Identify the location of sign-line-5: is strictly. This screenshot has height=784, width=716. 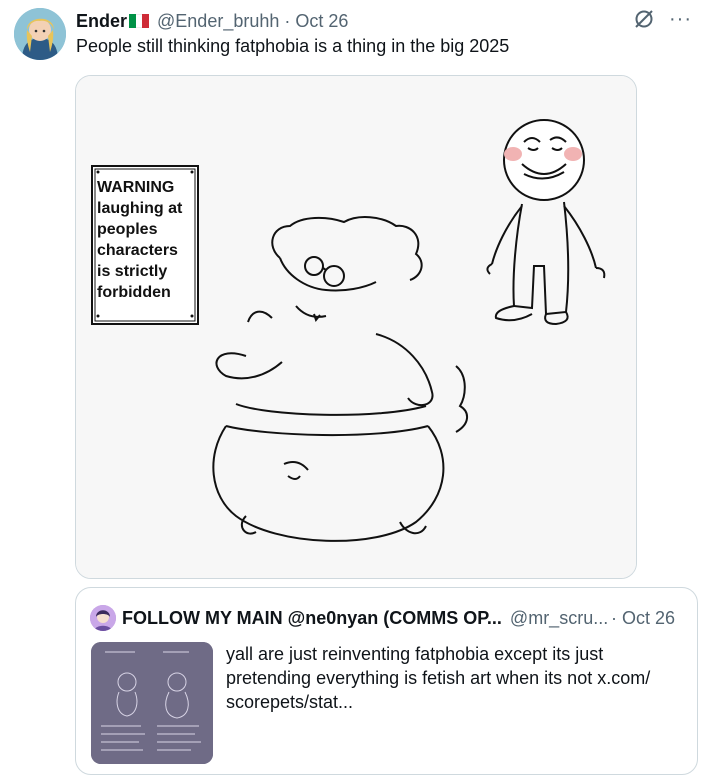
(132, 271).